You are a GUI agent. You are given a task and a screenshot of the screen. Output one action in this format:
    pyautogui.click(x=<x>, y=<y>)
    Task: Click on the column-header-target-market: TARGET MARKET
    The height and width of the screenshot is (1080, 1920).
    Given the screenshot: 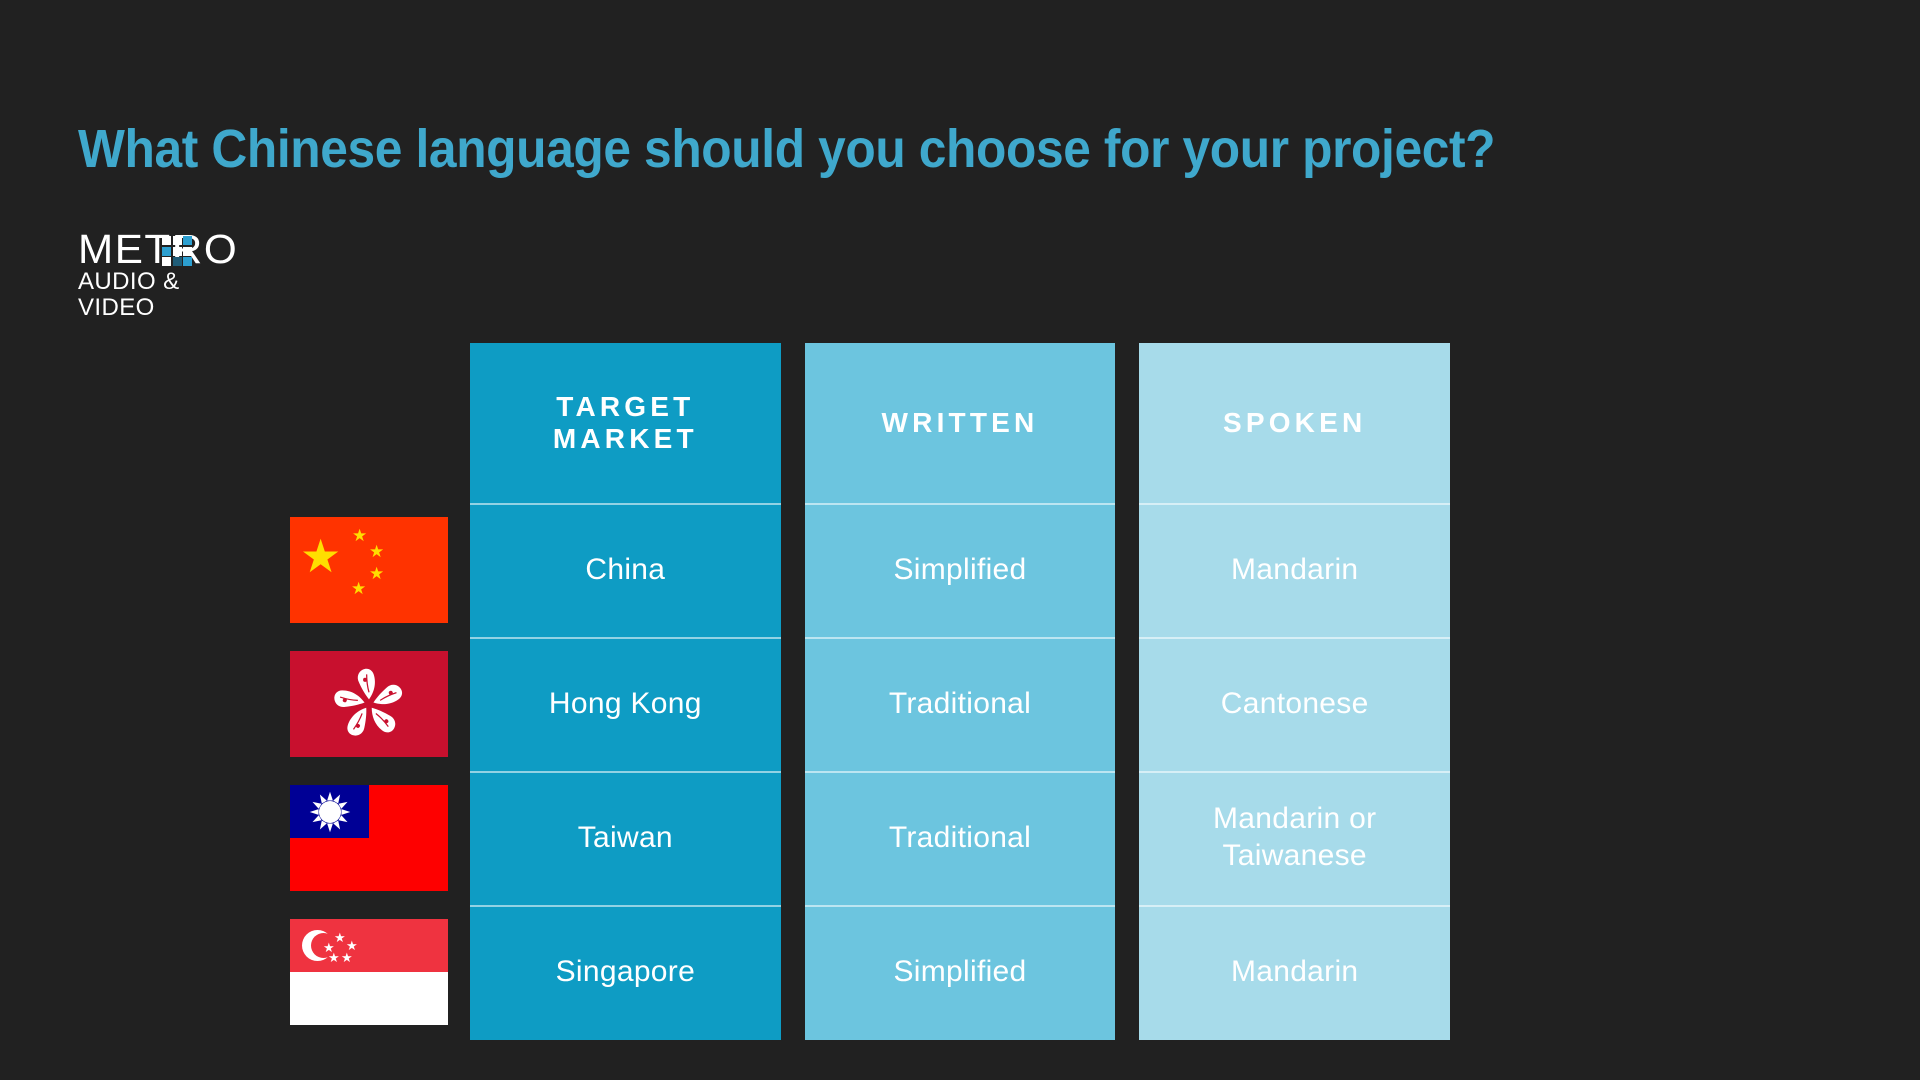 What is the action you would take?
    pyautogui.click(x=625, y=422)
    